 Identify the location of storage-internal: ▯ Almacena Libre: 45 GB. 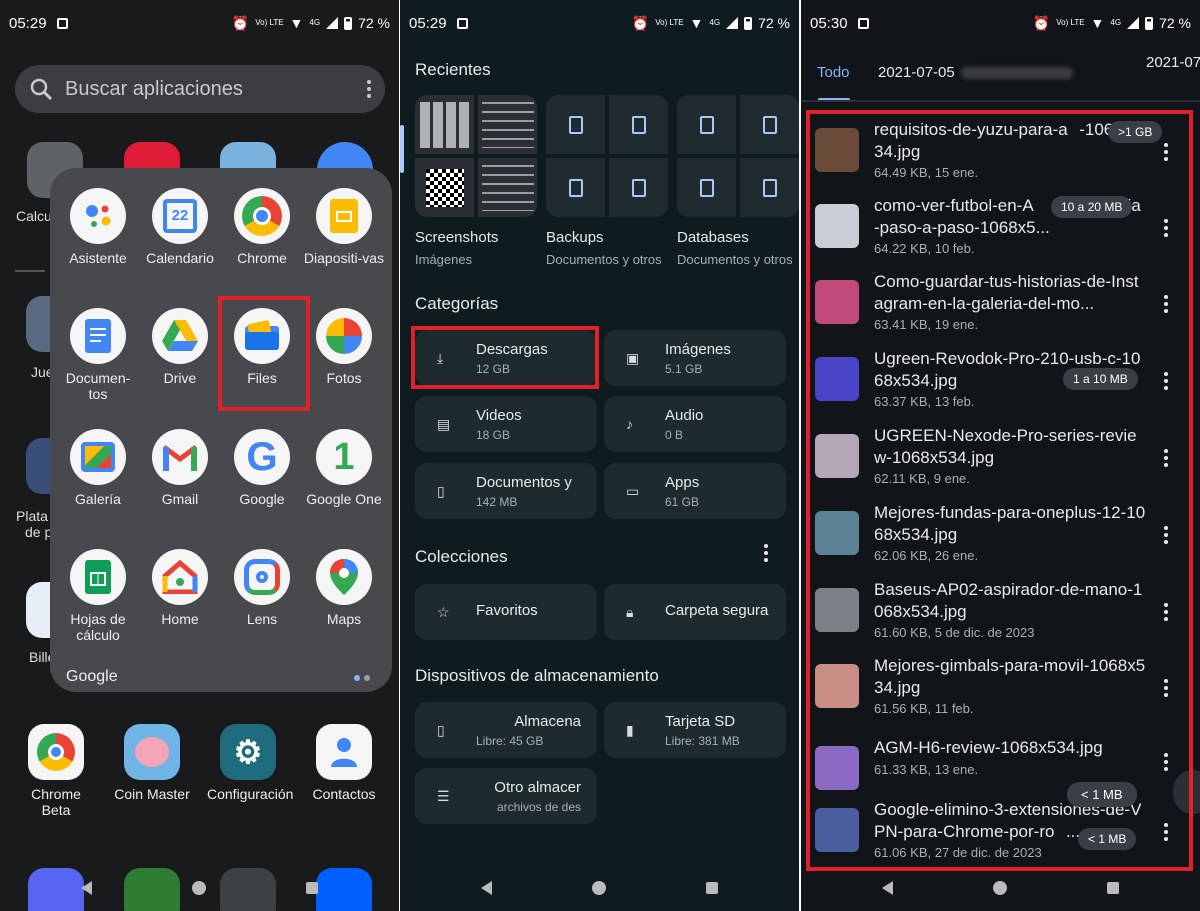
(506, 730).